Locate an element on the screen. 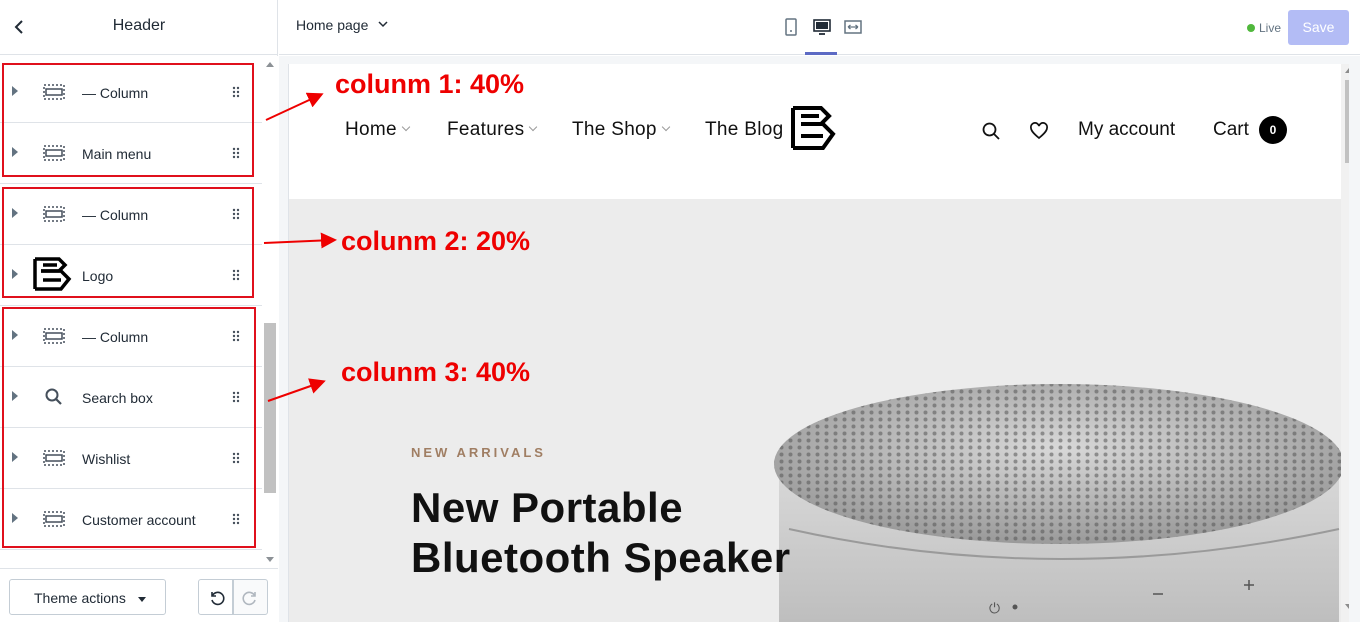 This screenshot has height=622, width=1360. theme-actions-label: Theme actions is located at coordinates (80, 598).